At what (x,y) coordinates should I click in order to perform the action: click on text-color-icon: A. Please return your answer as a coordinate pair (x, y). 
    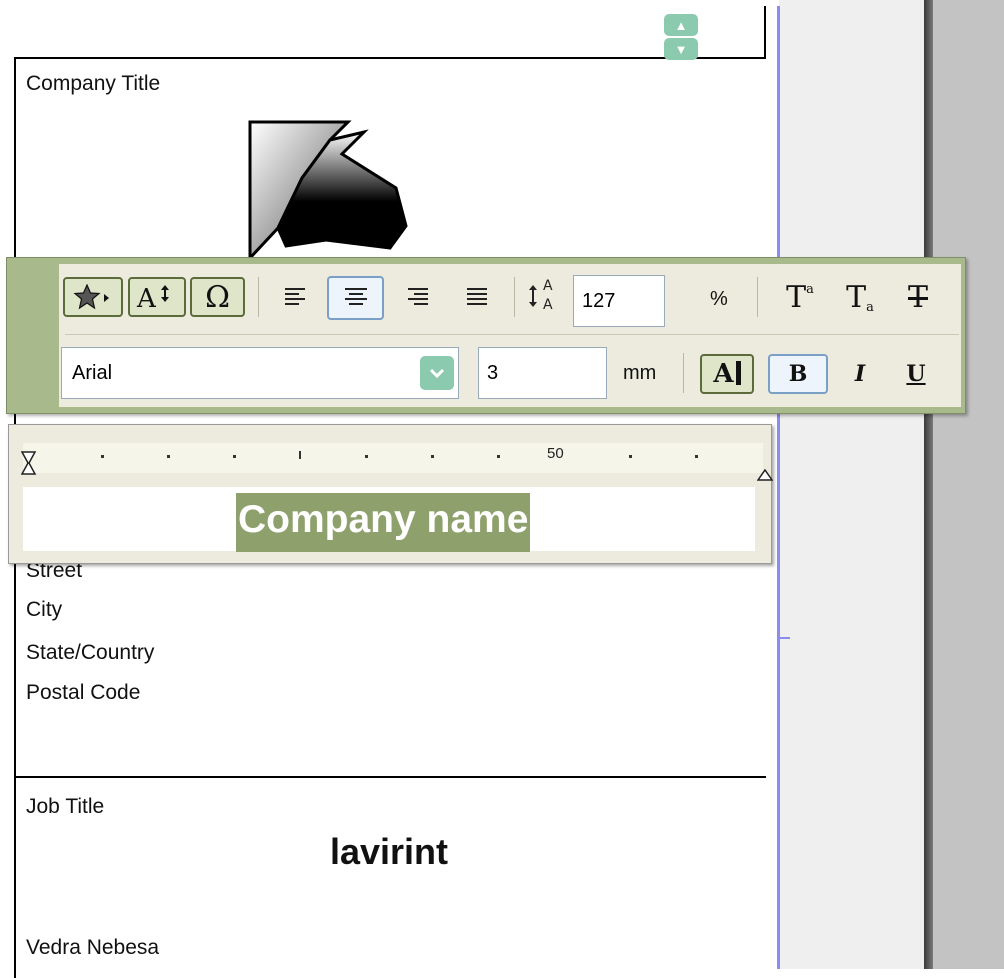
    Looking at the image, I should click on (727, 374).